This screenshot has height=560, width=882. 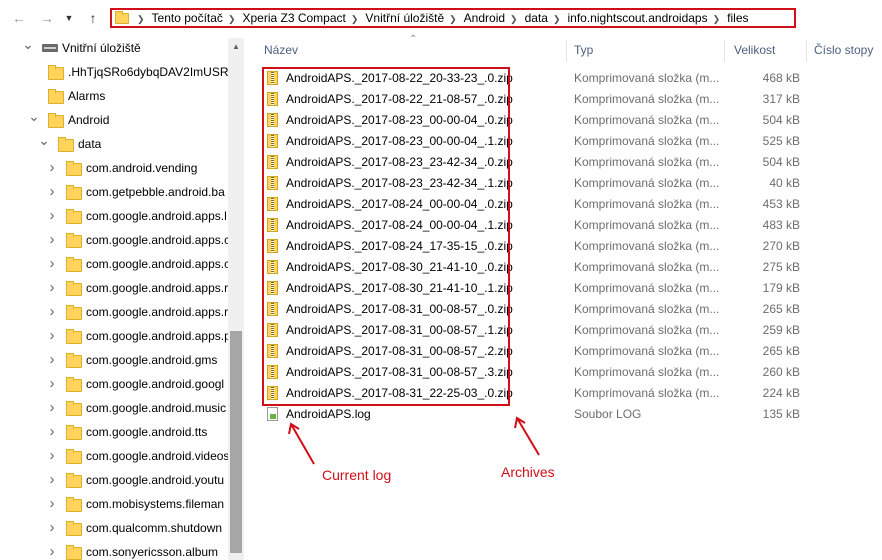 I want to click on annotation-arrows, so click(x=414, y=440).